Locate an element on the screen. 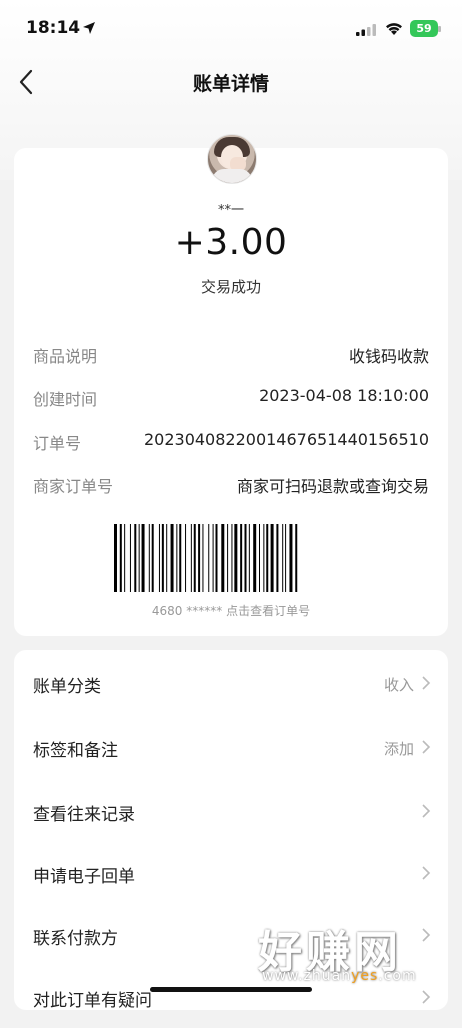 The width and height of the screenshot is (462, 1028). wifi-icon is located at coordinates (394, 29).